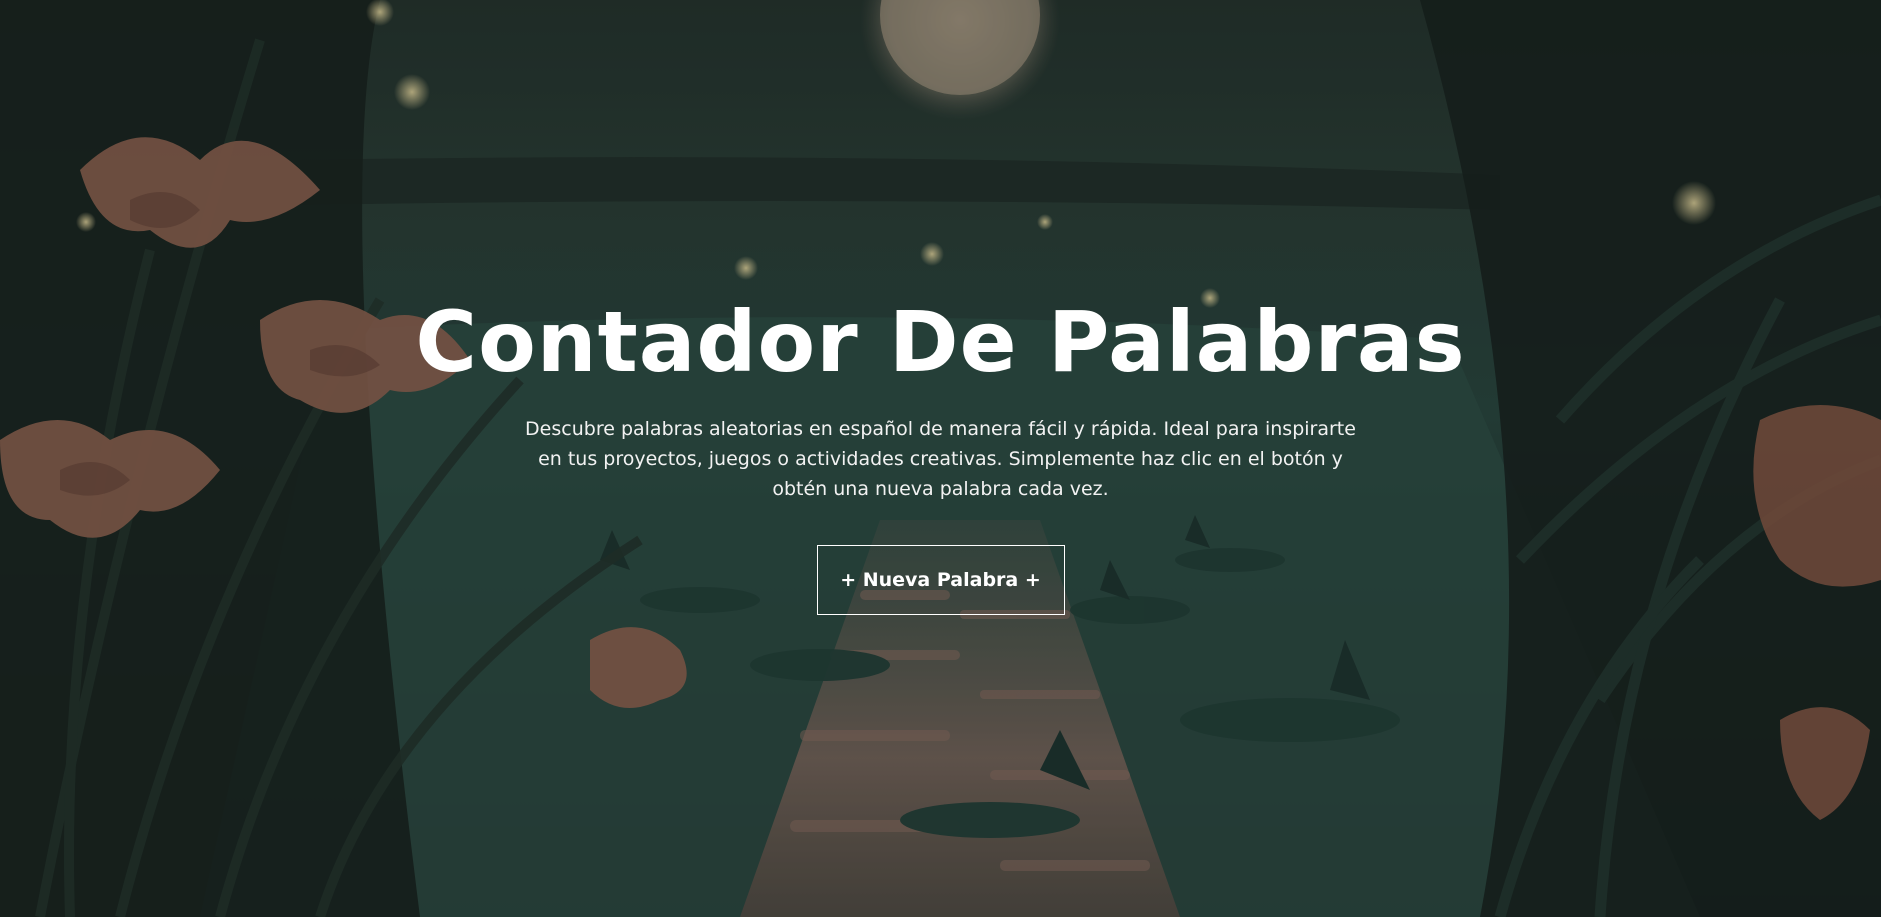 This screenshot has height=917, width=1881. I want to click on page-title: Contador De Palabras, so click(940, 342).